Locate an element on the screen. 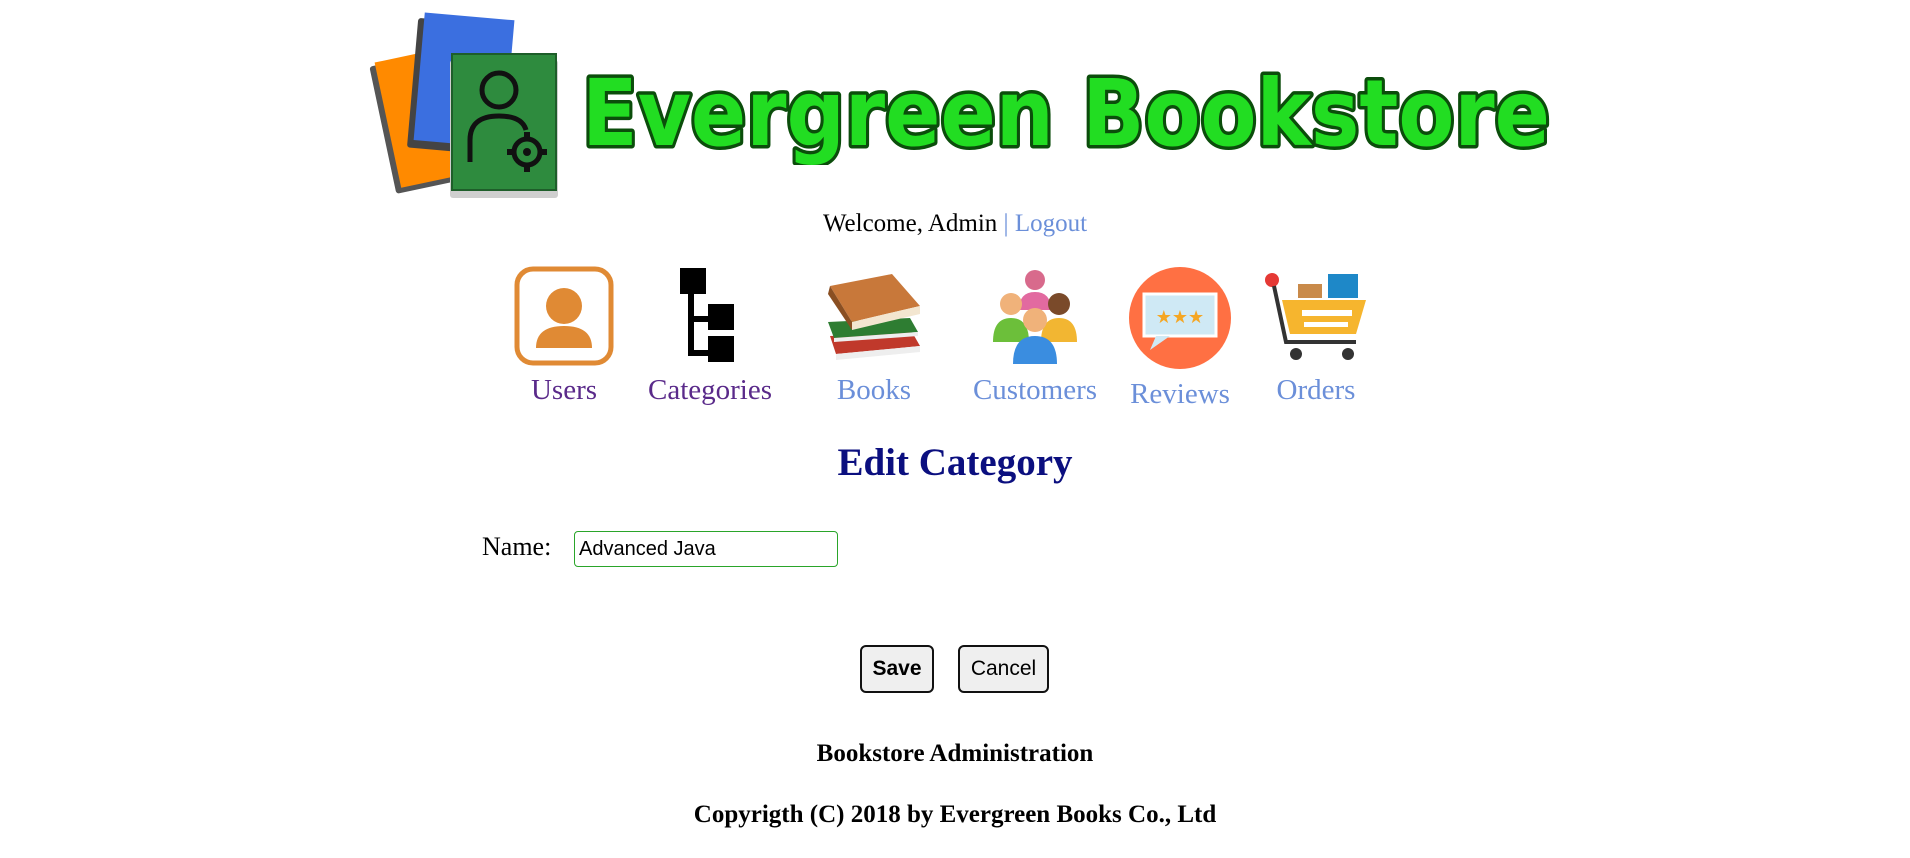  name-label: Name: is located at coordinates (517, 546).